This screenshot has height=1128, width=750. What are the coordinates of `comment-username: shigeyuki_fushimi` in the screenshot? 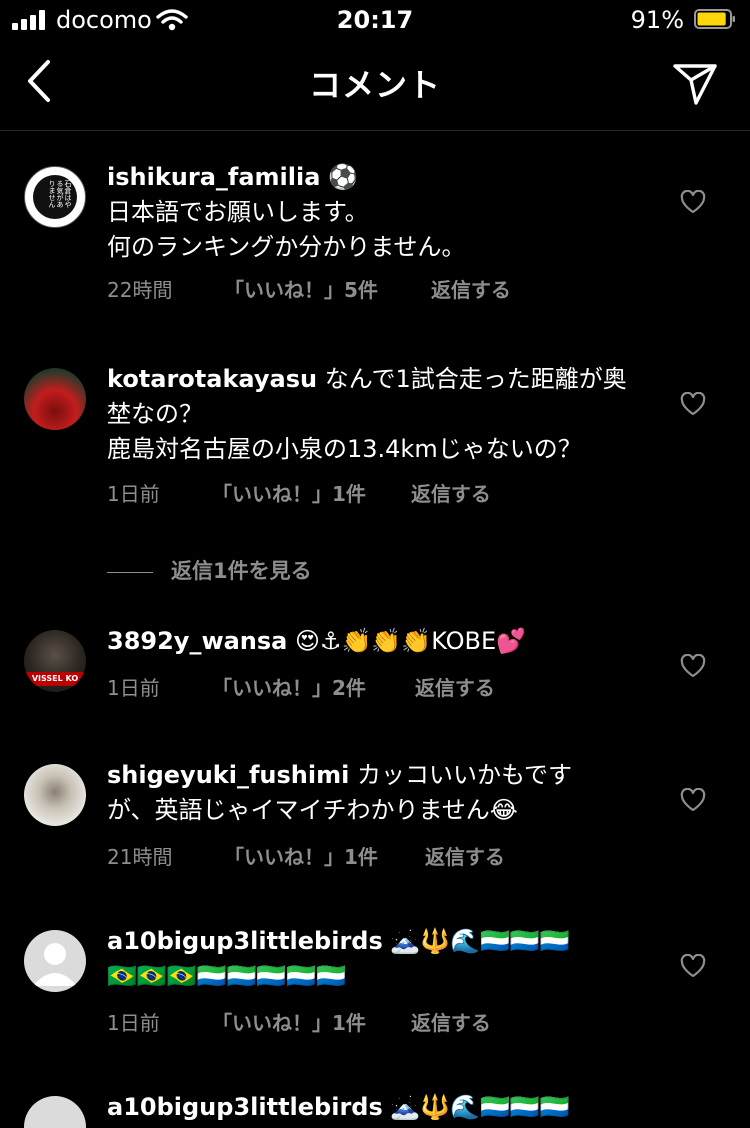 It's located at (228, 775).